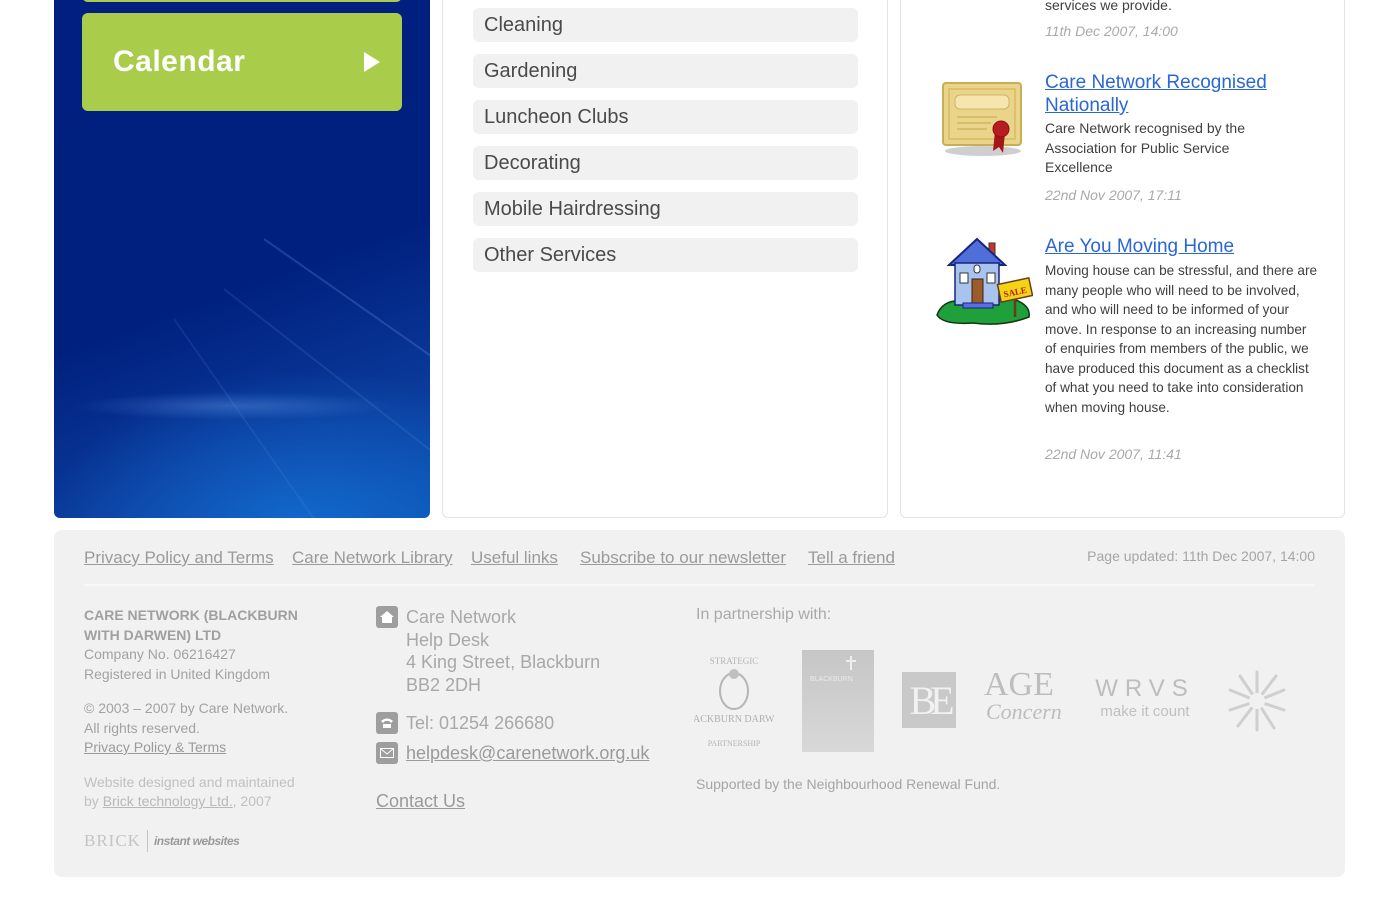 This screenshot has height=910, width=1400. I want to click on footer-link-newsletter: Subscribe to our newsletter, so click(683, 558).